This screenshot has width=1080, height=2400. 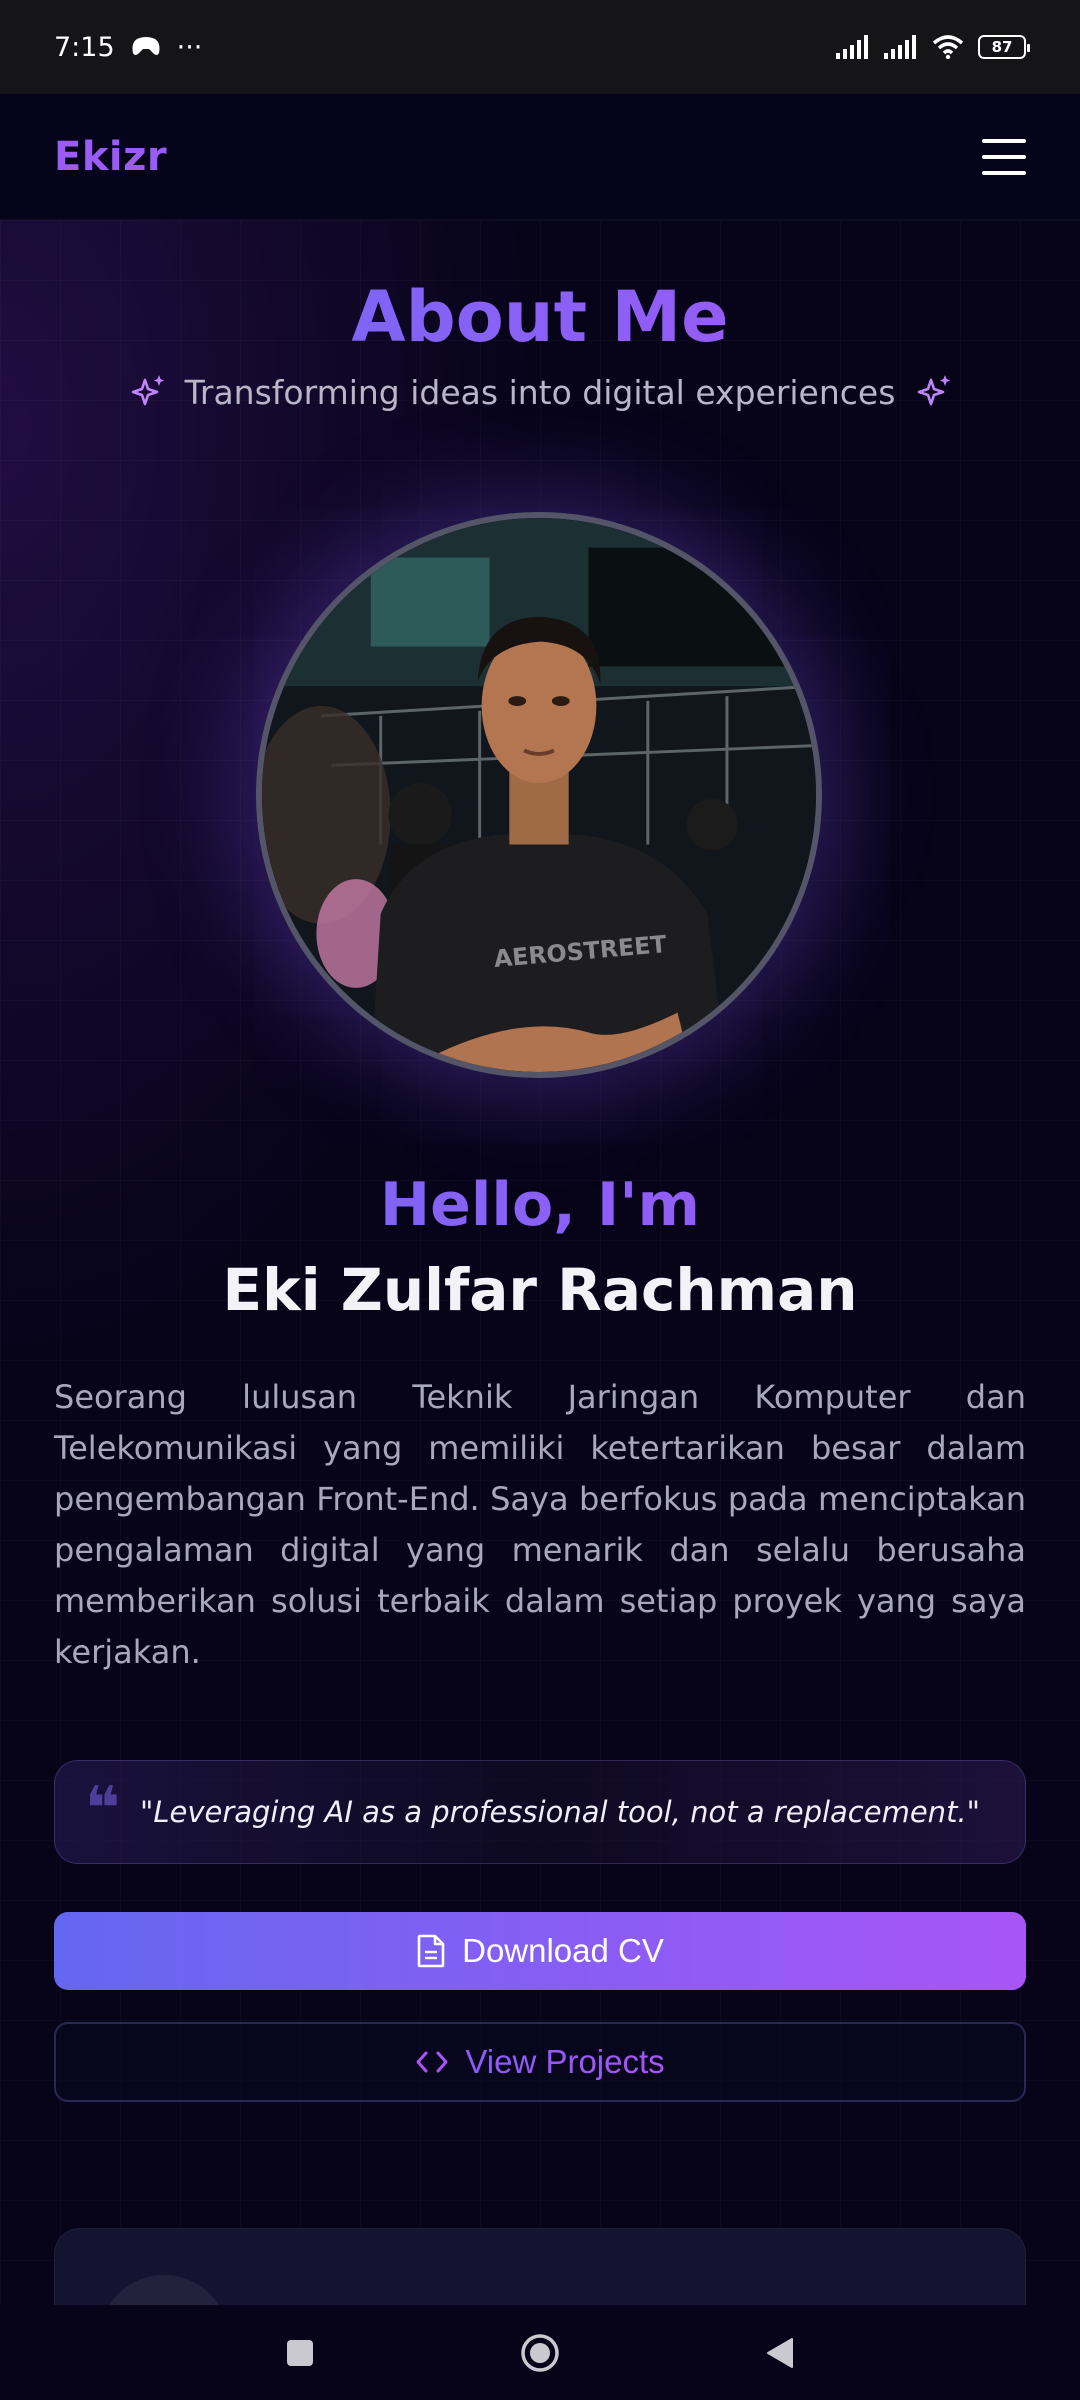 I want to click on back-triangle-shape, so click(x=780, y=2352).